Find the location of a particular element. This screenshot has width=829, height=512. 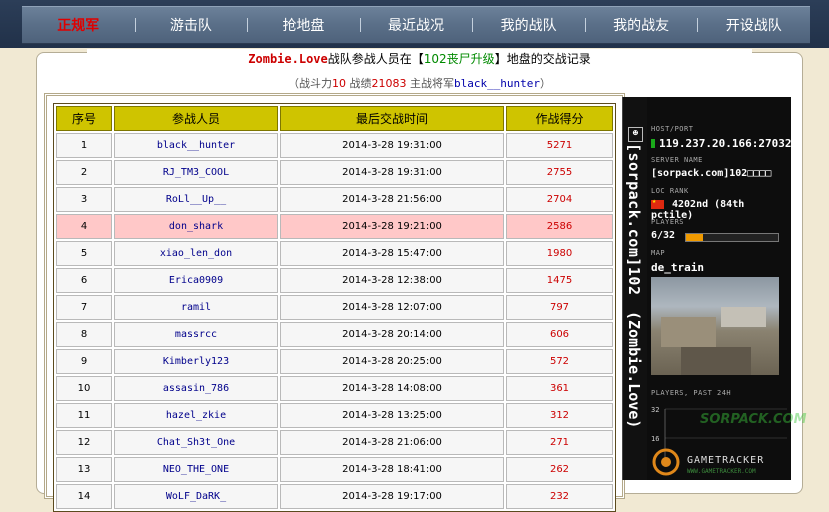

tracker-vertical-server: [sorpack.com]102 is located at coordinates (634, 219).